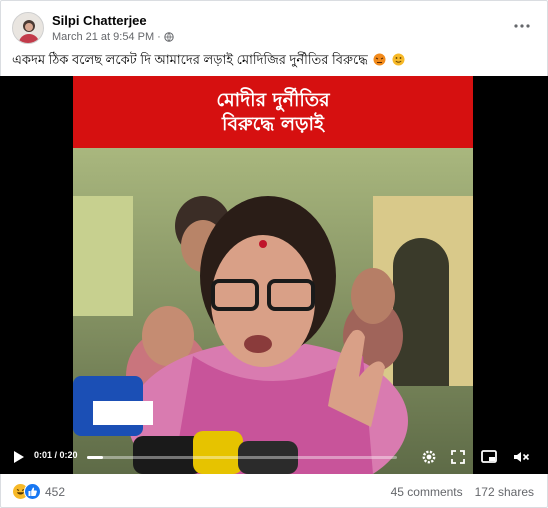  I want to click on reactions-summary: 452, so click(38, 491).